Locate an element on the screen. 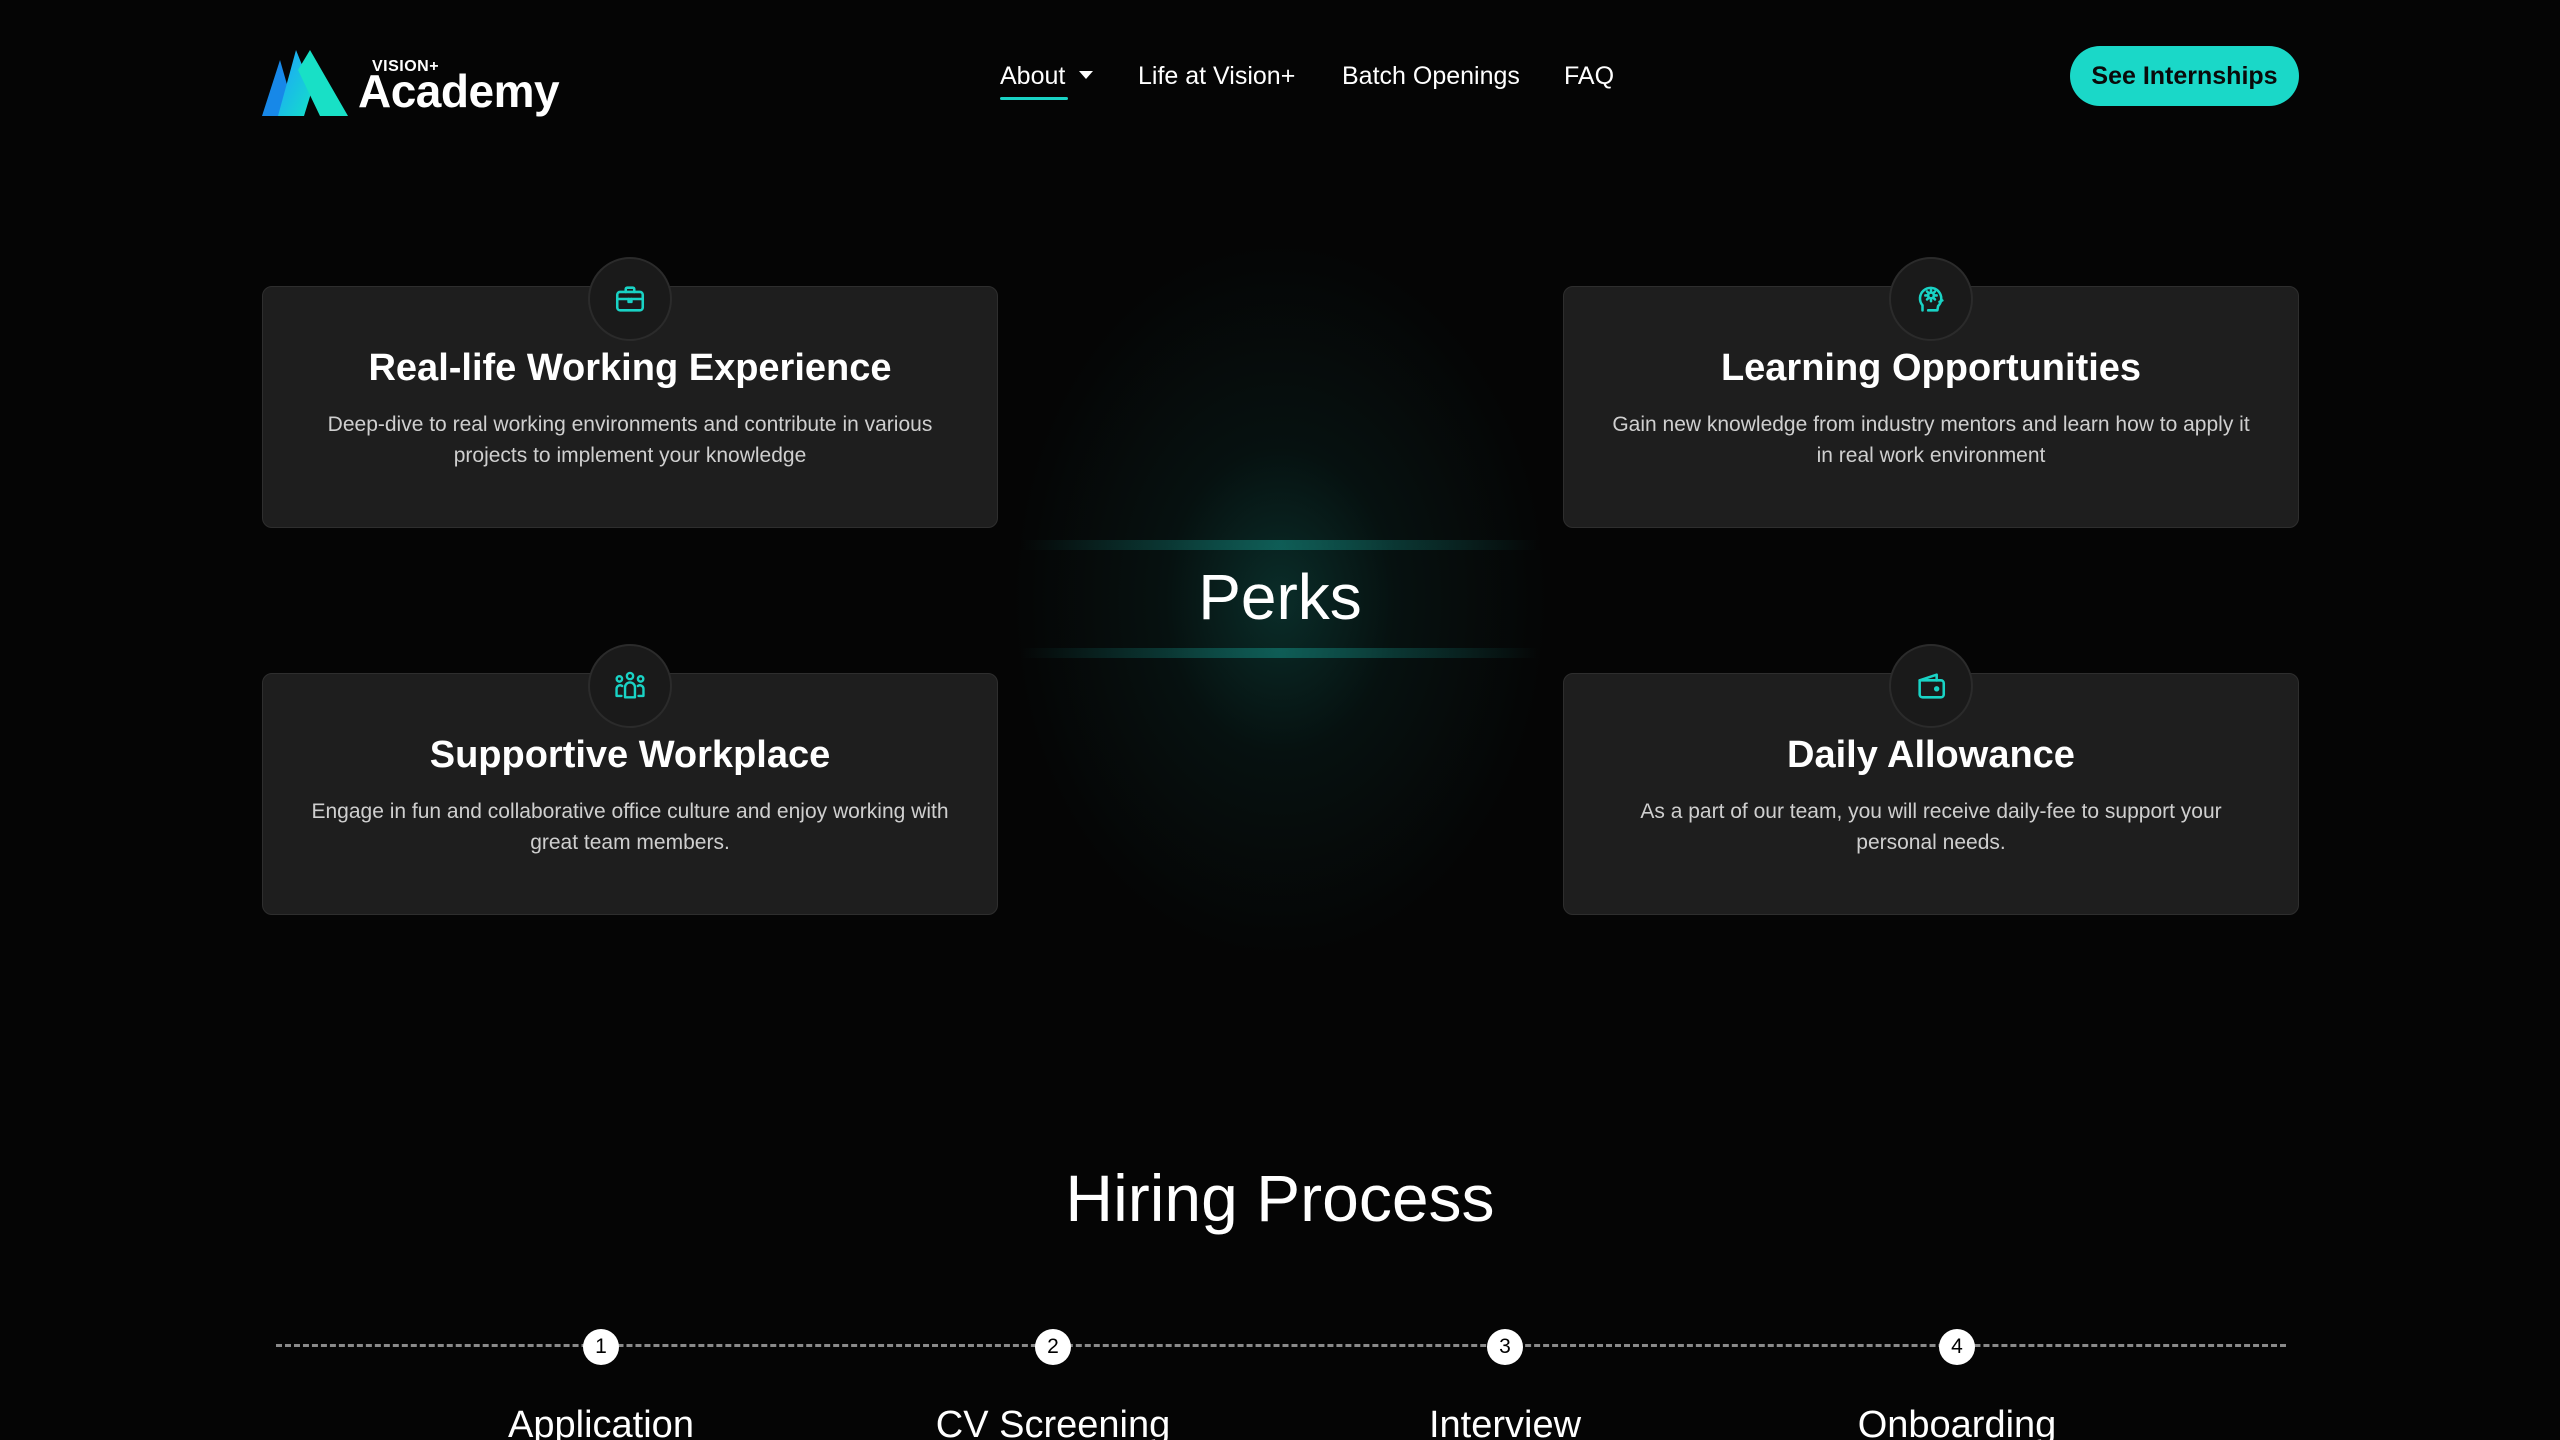  hiring-timeline is located at coordinates (1281, 1345).